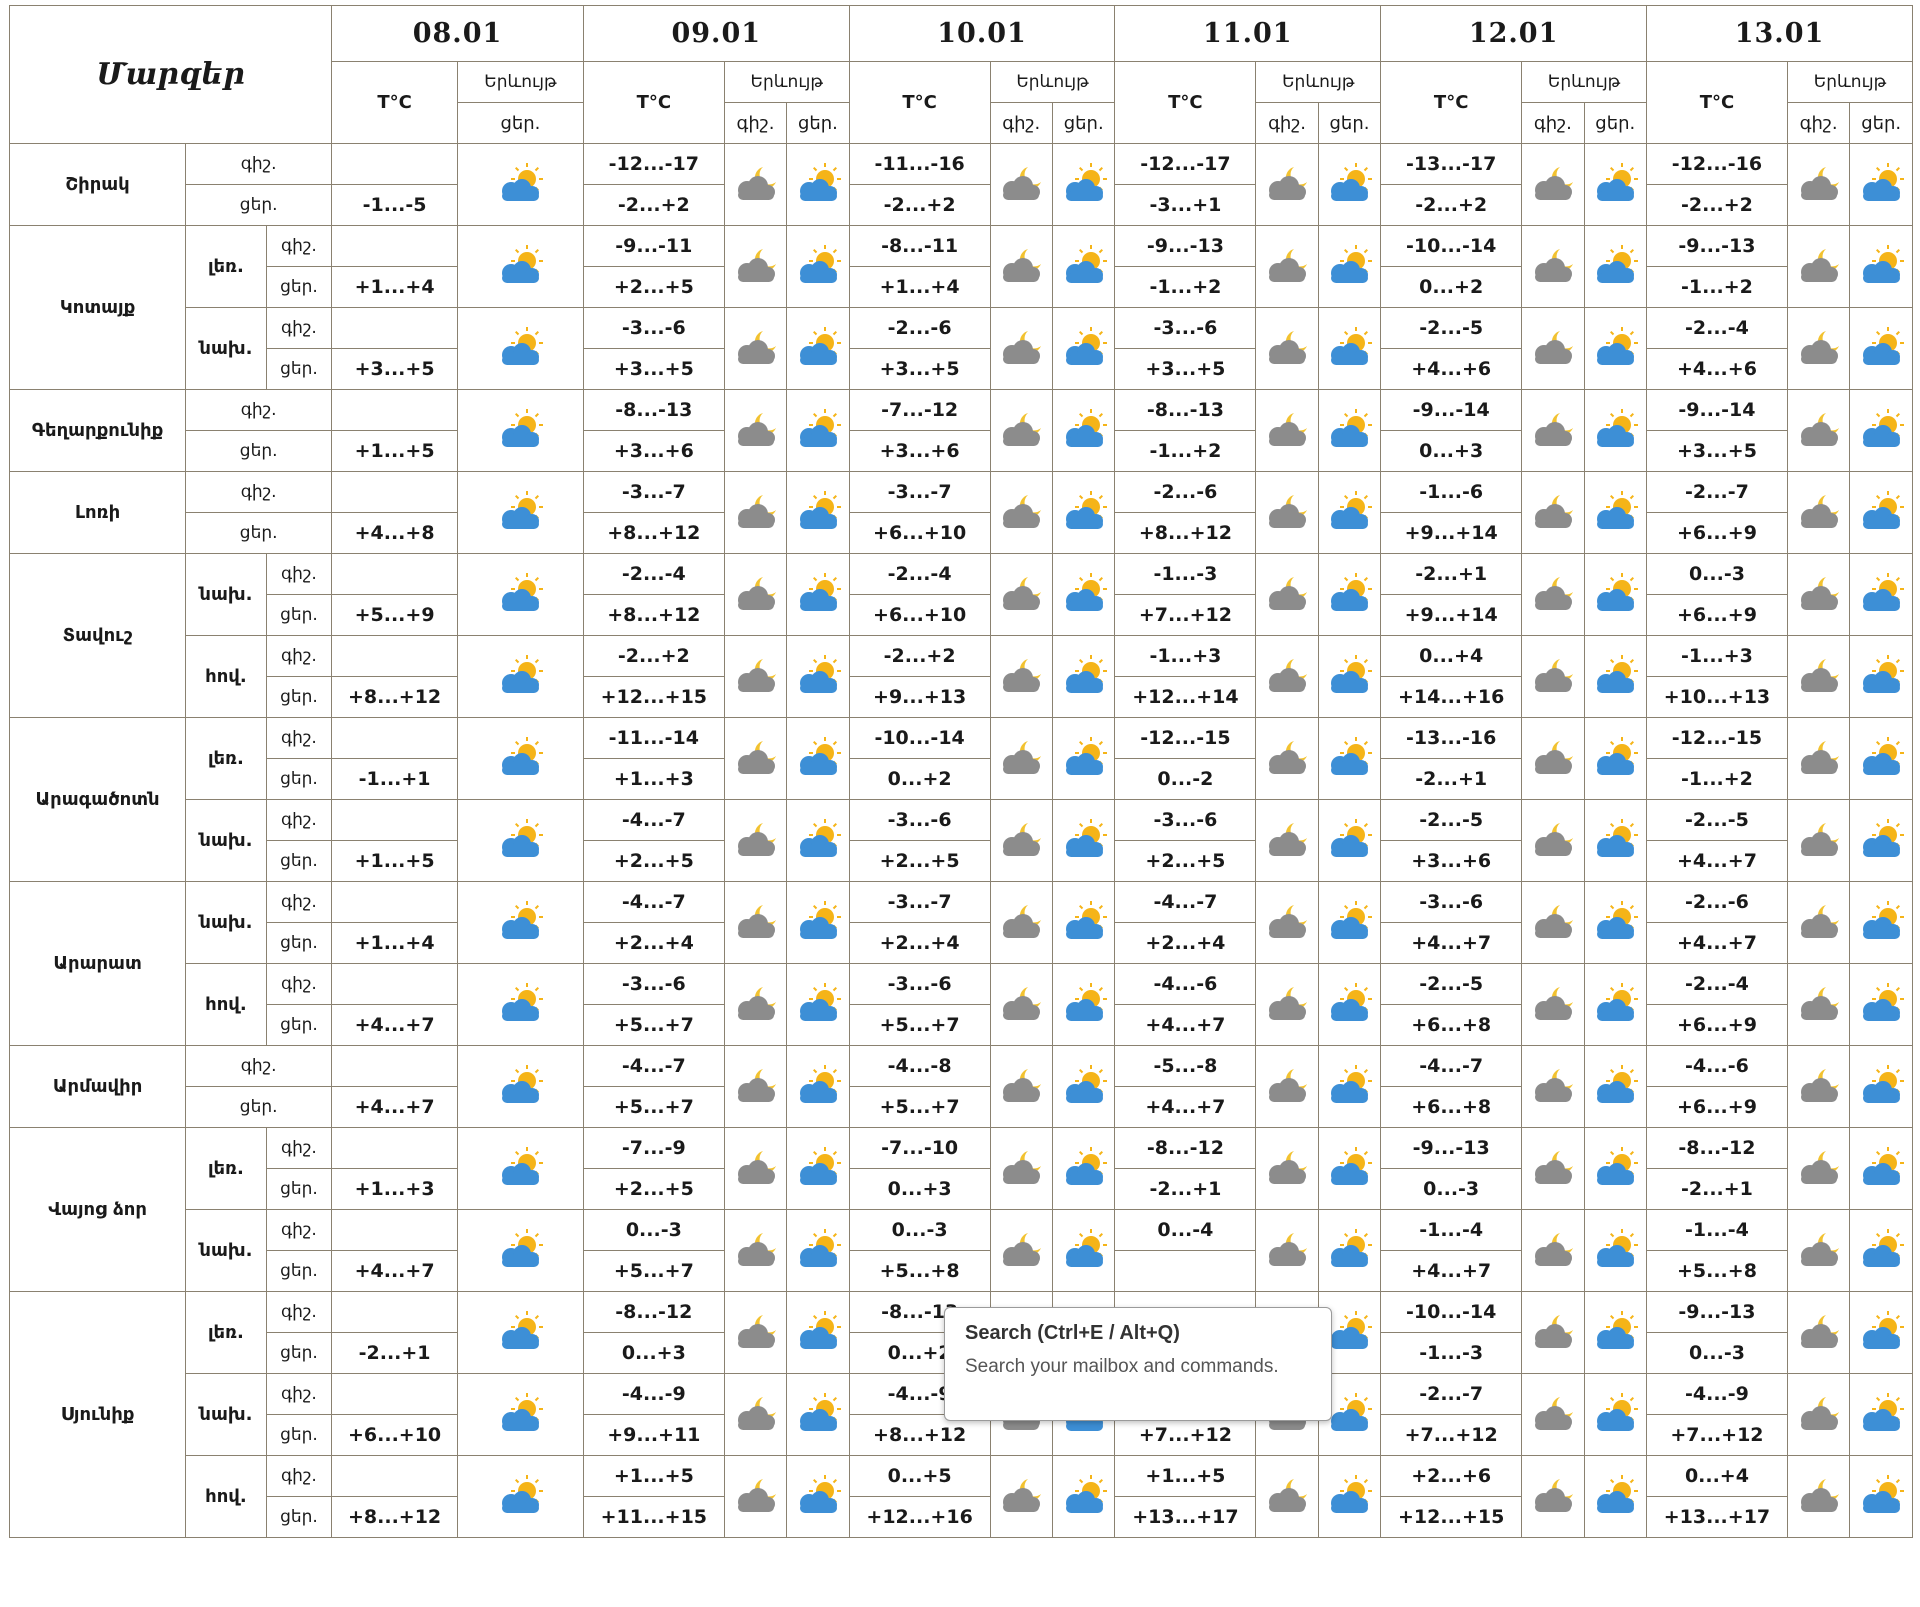  I want to click on night-temp: -2...-4, so click(653, 574).